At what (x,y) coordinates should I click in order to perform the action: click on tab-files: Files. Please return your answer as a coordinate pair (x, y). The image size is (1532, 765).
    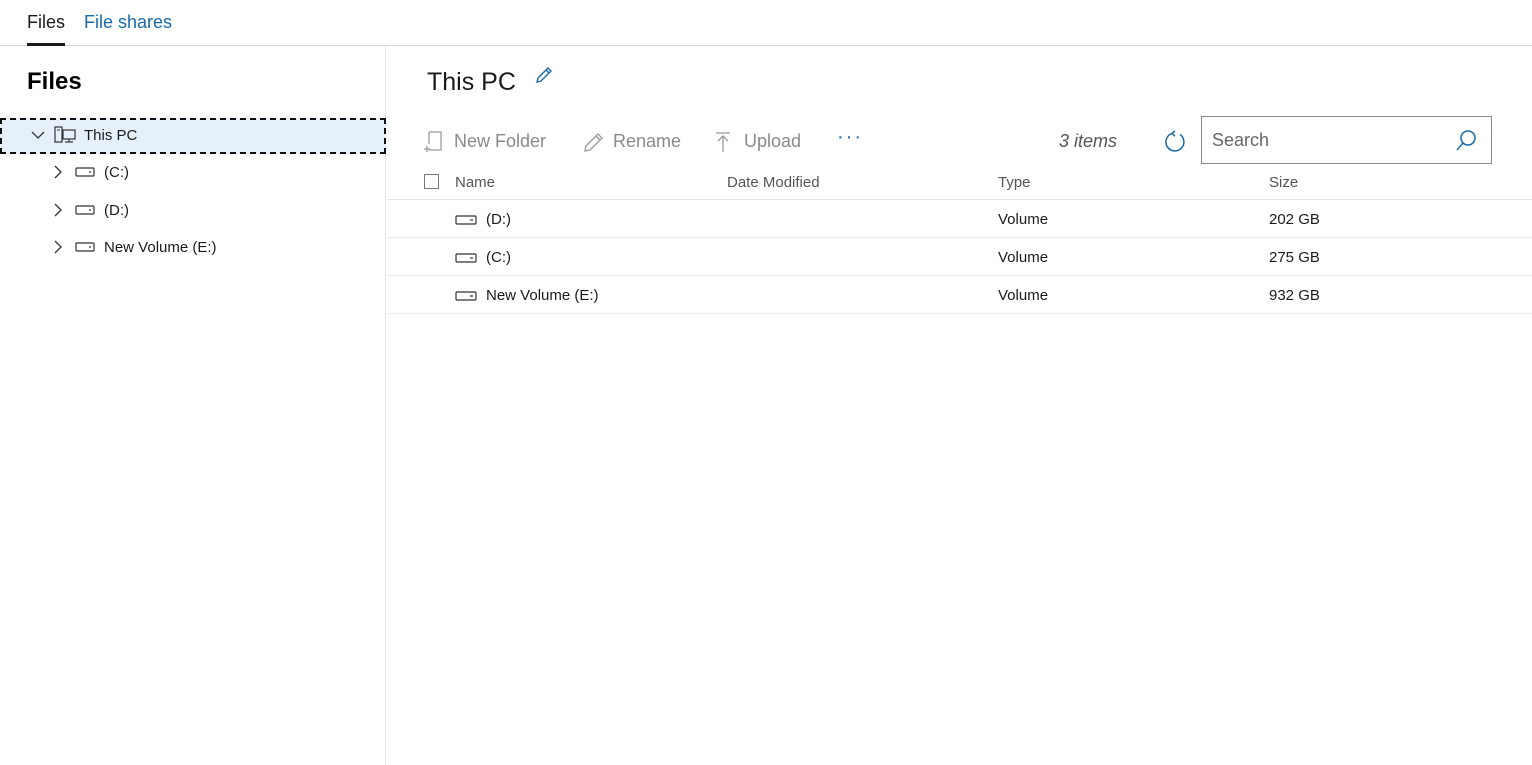
    Looking at the image, I should click on (46, 29).